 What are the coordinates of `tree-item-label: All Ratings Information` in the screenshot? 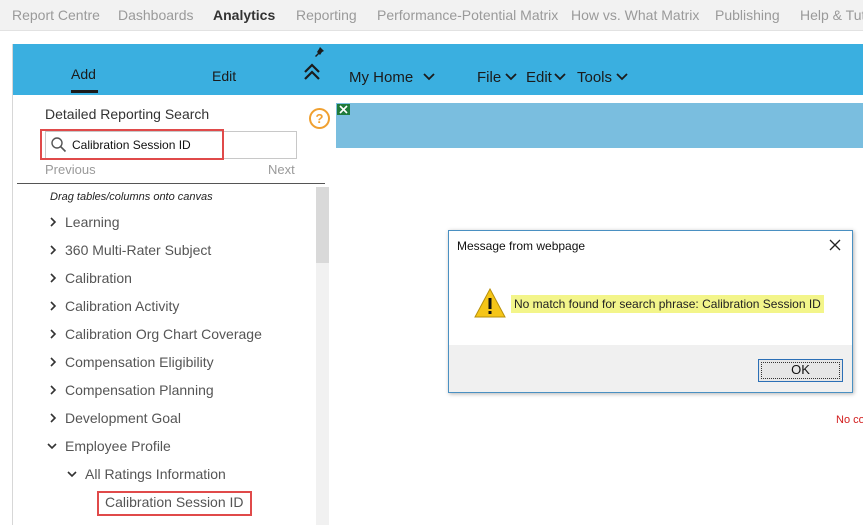 It's located at (155, 474).